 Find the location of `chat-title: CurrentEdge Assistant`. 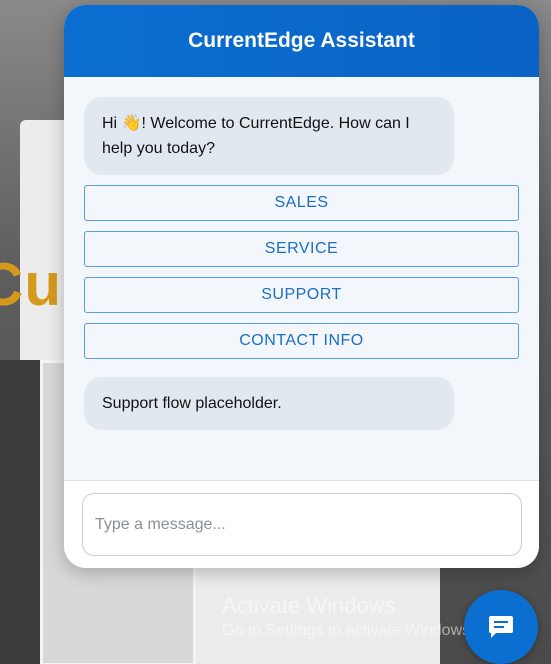

chat-title: CurrentEdge Assistant is located at coordinates (301, 40).